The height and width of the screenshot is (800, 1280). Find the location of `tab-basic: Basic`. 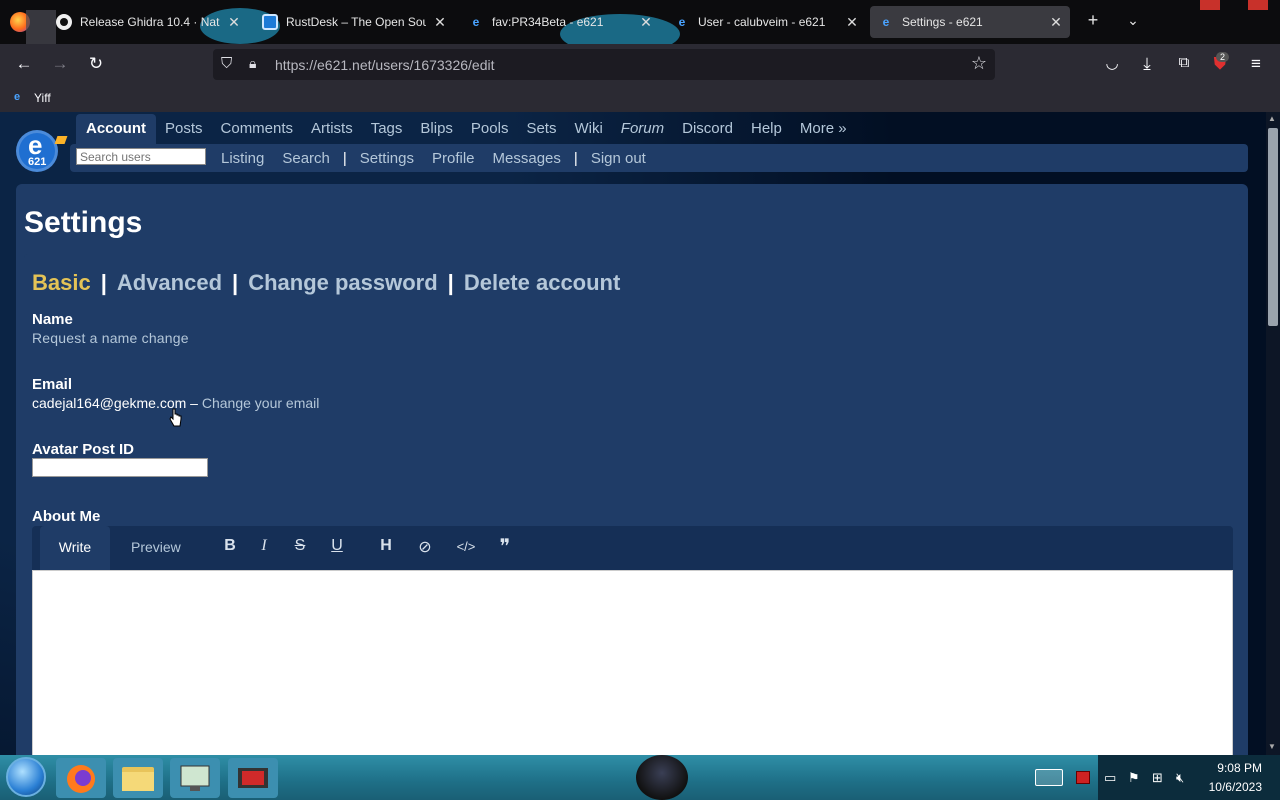

tab-basic: Basic is located at coordinates (61, 283).